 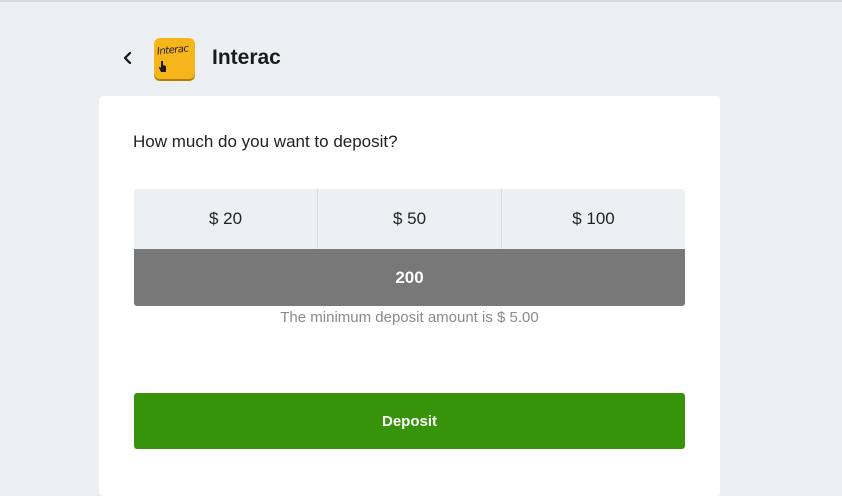 I want to click on deposit-button: Deposit, so click(x=409, y=421).